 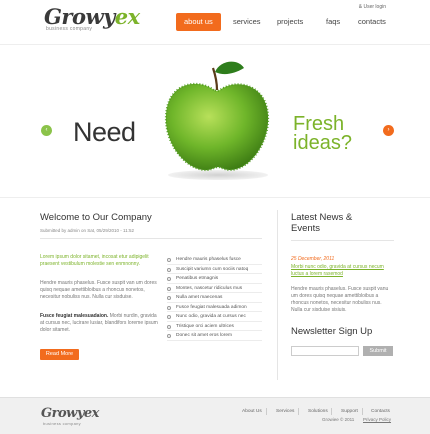 What do you see at coordinates (197, 278) in the screenshot?
I see `list-item-label: Penatibus etmagnis` at bounding box center [197, 278].